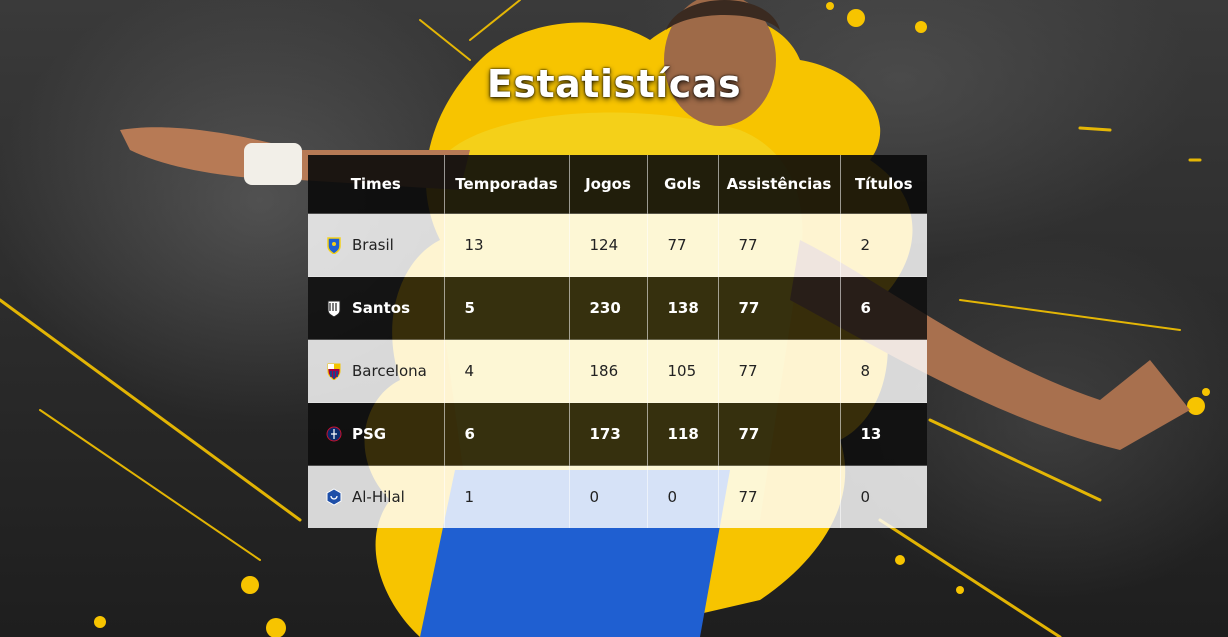 This screenshot has width=1228, height=637. What do you see at coordinates (373, 245) in the screenshot?
I see `team-name: Brasil` at bounding box center [373, 245].